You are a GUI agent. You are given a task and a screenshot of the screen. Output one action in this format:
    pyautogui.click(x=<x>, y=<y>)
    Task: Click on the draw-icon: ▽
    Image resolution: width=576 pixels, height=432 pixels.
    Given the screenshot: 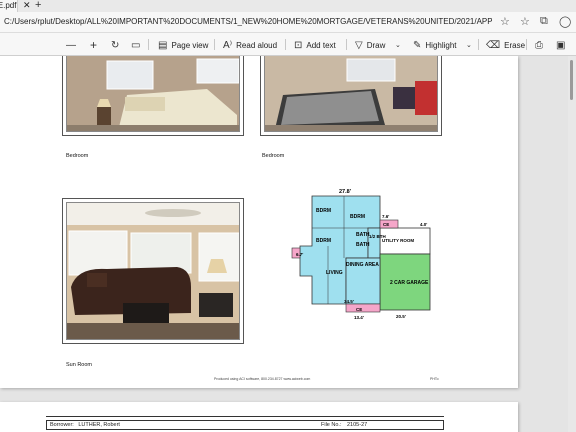 What is the action you would take?
    pyautogui.click(x=359, y=45)
    